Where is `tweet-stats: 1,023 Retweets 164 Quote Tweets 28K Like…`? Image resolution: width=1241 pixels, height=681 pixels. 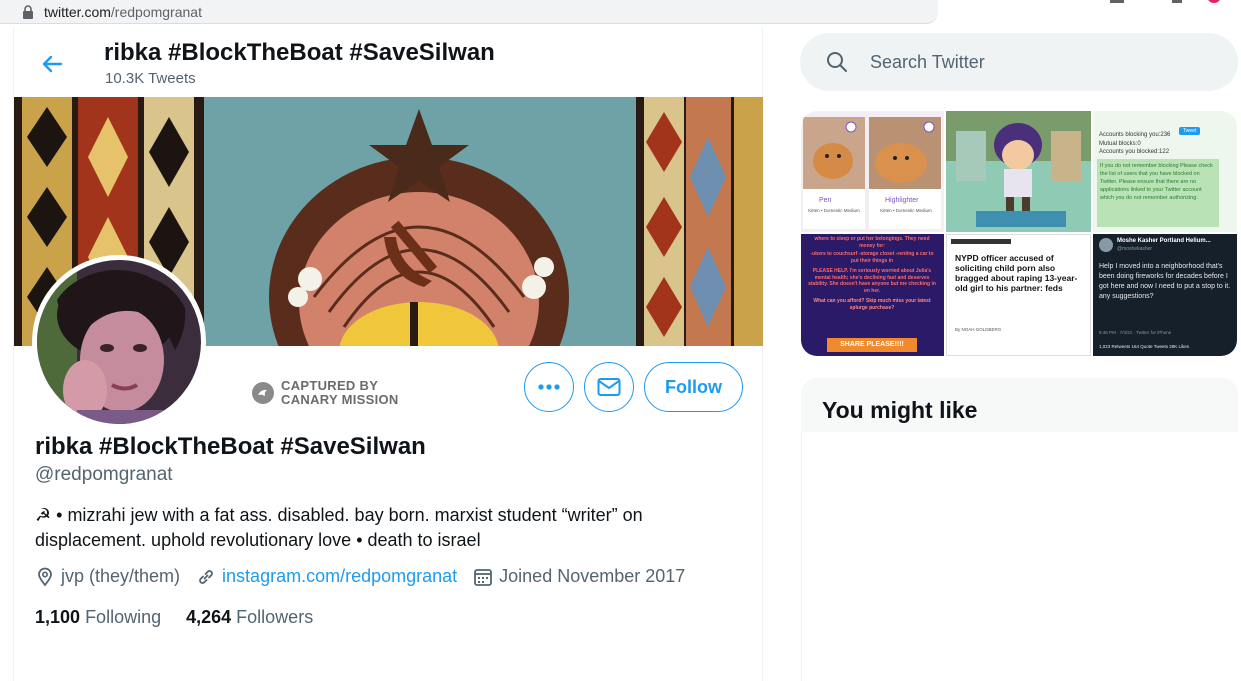
tweet-stats: 1,023 Retweets 164 Quote Tweets 28K Like… is located at coordinates (1144, 346).